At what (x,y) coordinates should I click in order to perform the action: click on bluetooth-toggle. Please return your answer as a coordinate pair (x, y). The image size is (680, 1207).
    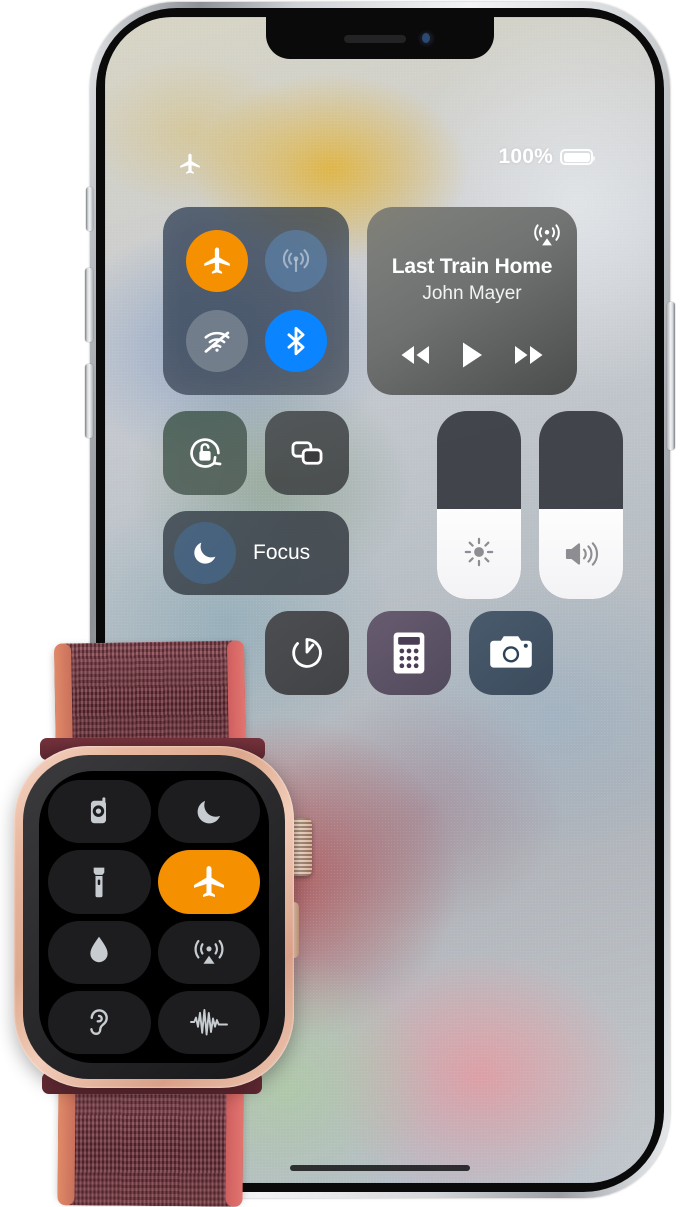
    Looking at the image, I should click on (295, 341).